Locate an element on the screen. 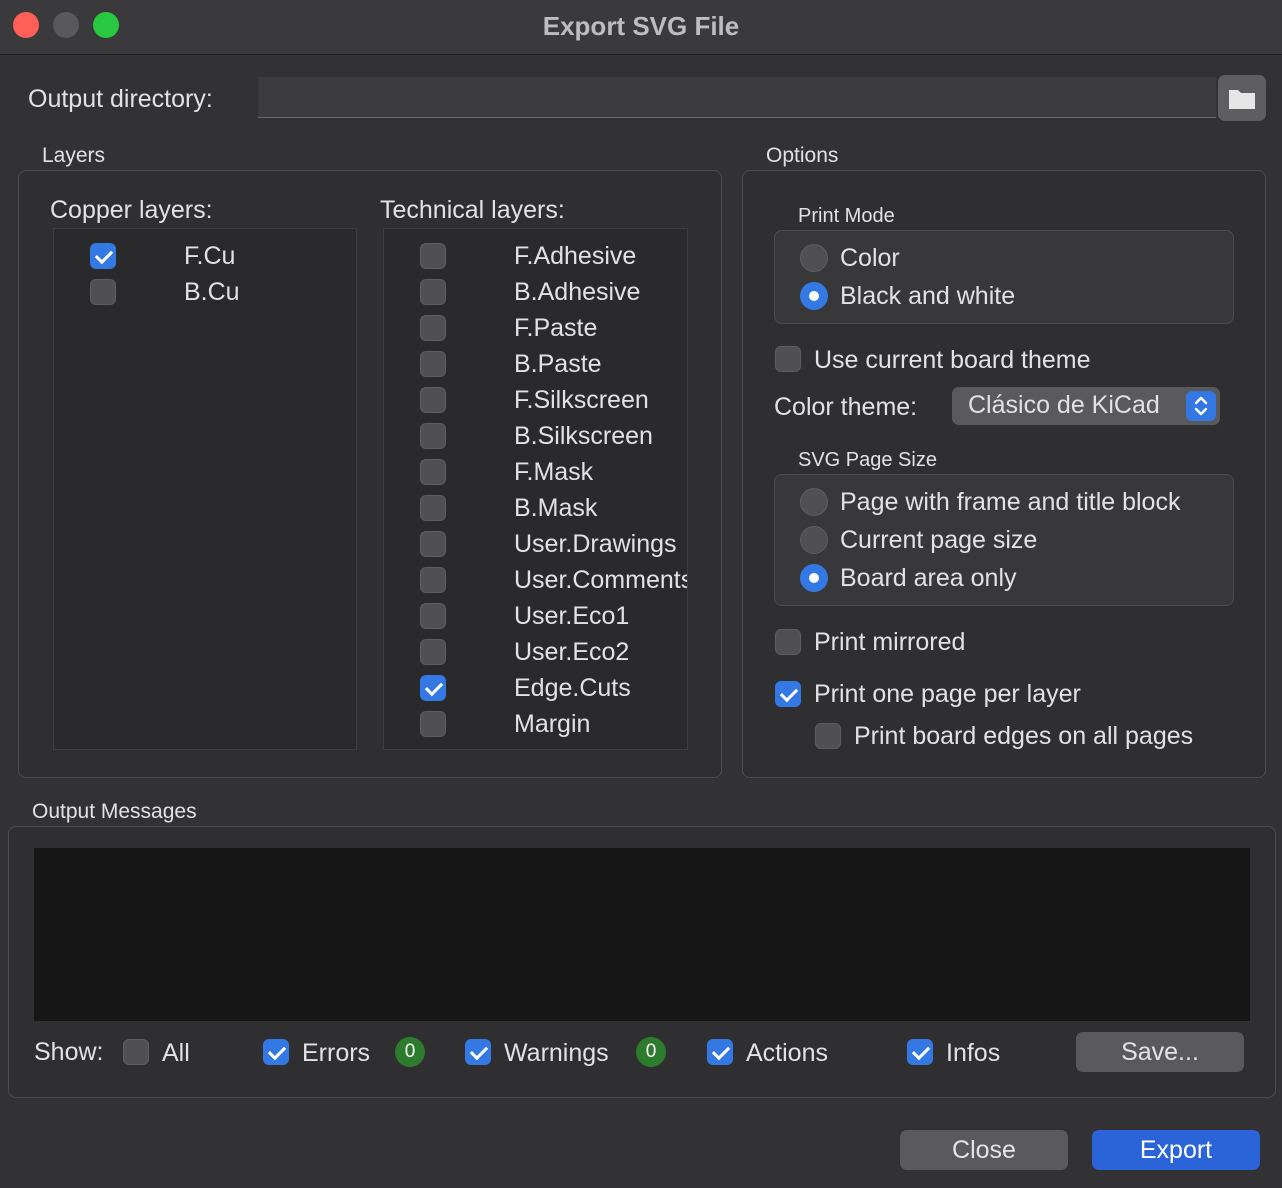  board-edges-all-pages-checkbox is located at coordinates (828, 736).